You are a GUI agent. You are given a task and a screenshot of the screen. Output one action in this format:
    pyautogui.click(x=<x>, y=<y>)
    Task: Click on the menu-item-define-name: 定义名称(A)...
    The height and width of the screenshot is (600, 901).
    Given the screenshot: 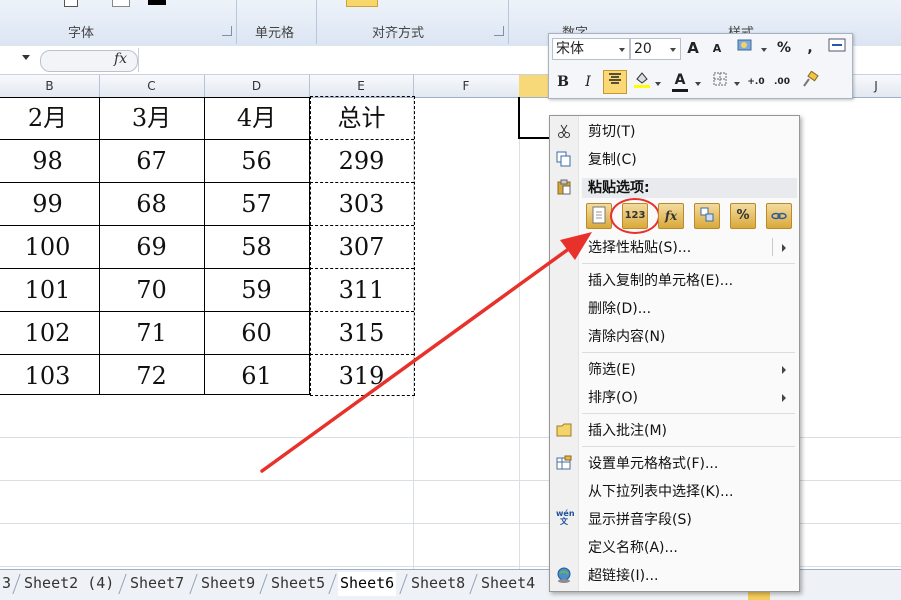 What is the action you would take?
    pyautogui.click(x=633, y=548)
    